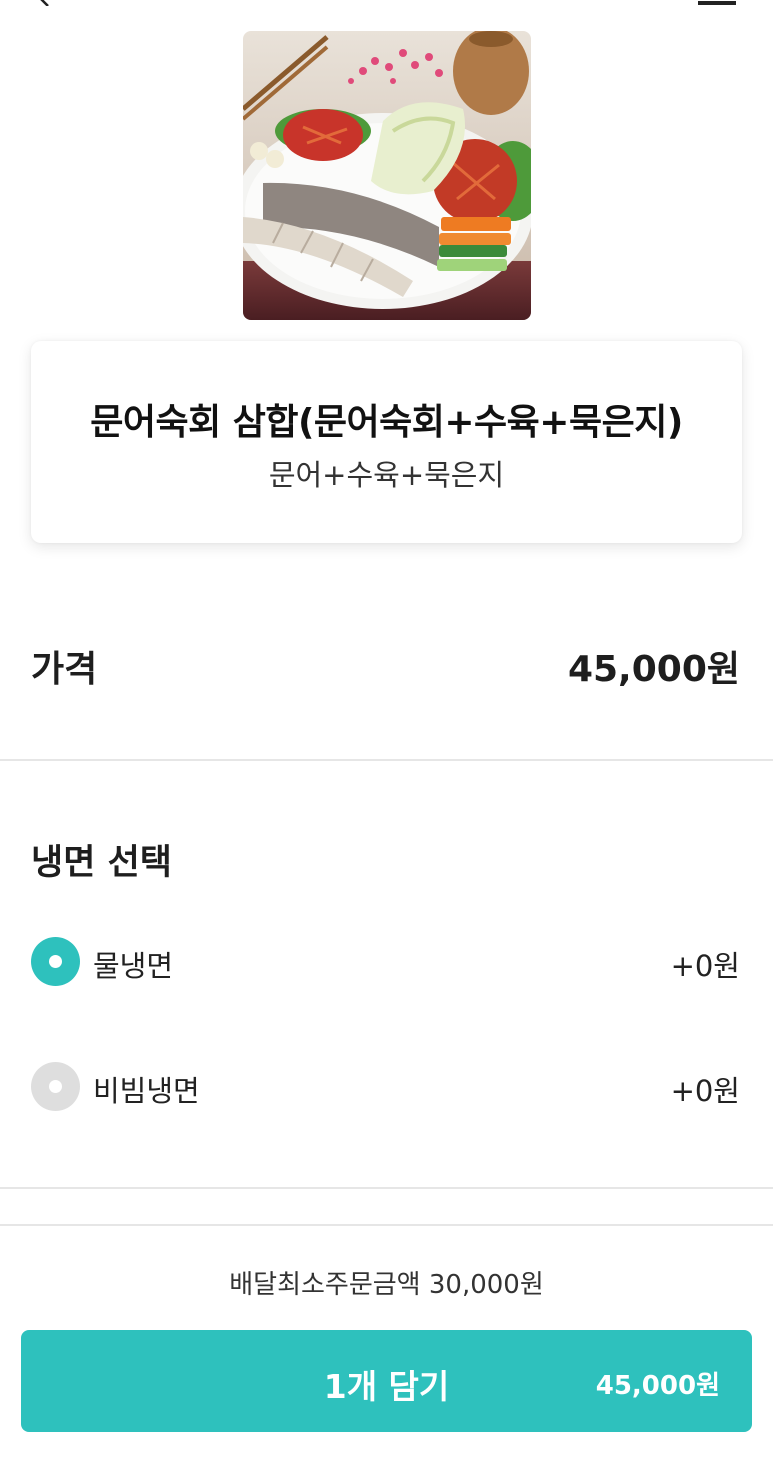 The image size is (773, 1463). Describe the element at coordinates (101, 863) in the screenshot. I see `option-group-title: 냉면 선택` at that location.